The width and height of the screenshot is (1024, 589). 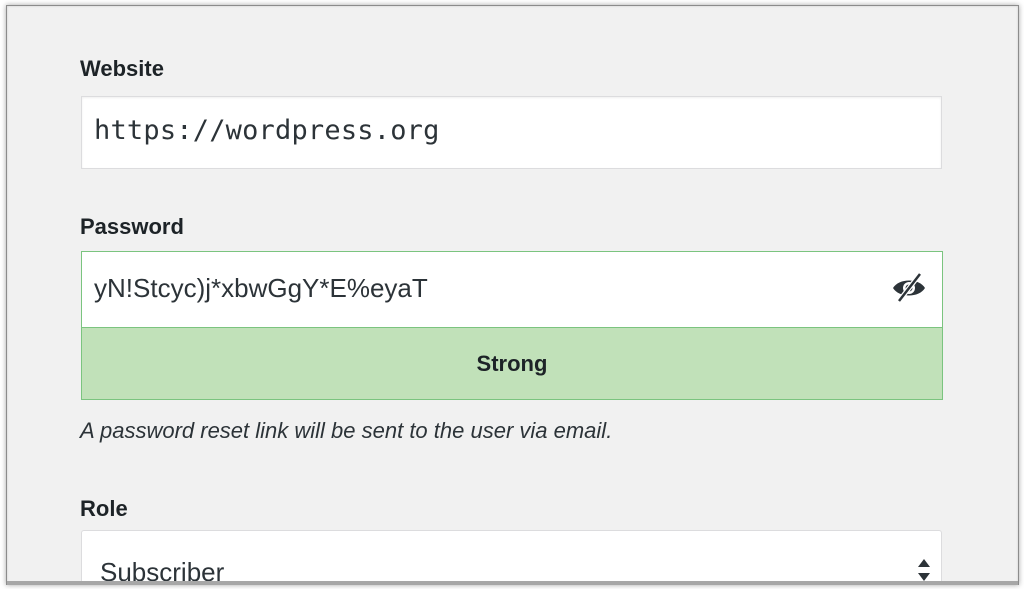 What do you see at coordinates (511, 557) in the screenshot?
I see `role-select: Subscriber` at bounding box center [511, 557].